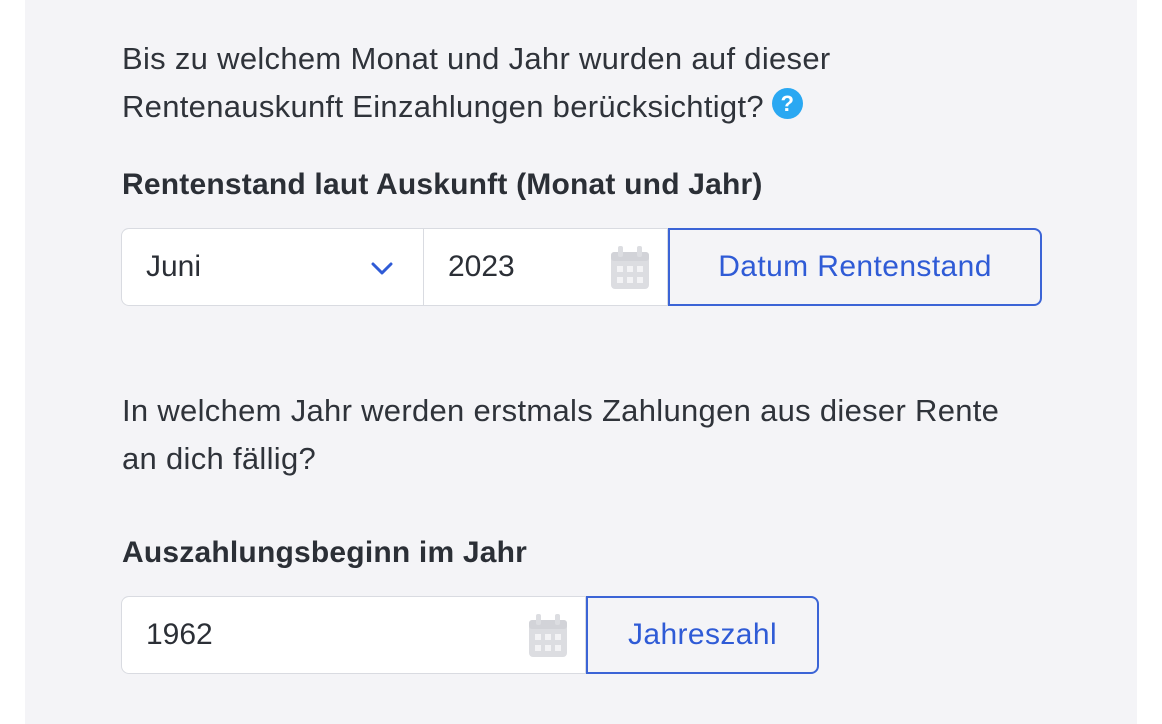 The width and height of the screenshot is (1162, 724). Describe the element at coordinates (481, 266) in the screenshot. I see `pension-status-year-value: 2023` at that location.